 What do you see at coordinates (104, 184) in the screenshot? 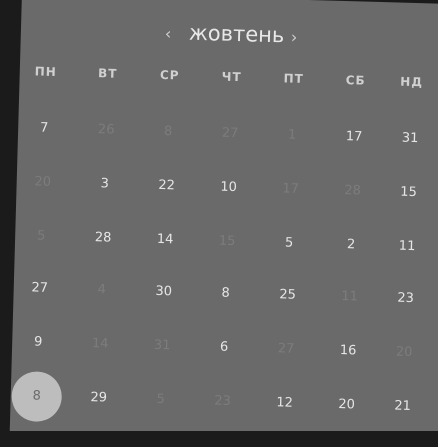
I see `day-cell: 3` at bounding box center [104, 184].